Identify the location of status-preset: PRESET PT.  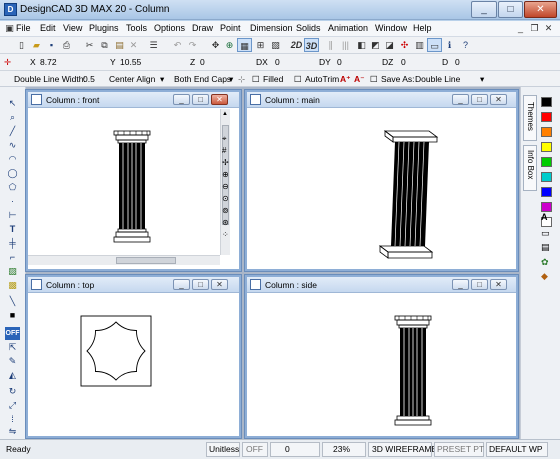
(460, 449).